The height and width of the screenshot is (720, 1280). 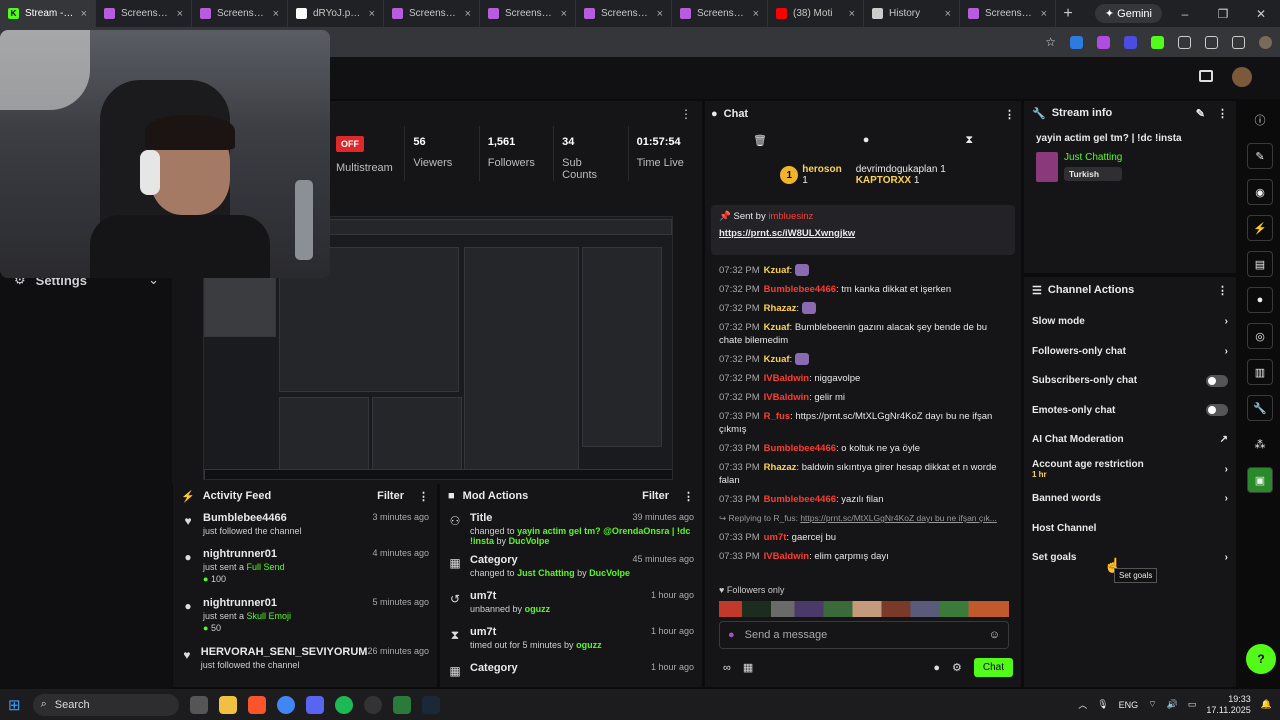 What do you see at coordinates (1093, 174) in the screenshot?
I see `tag-badge: Turkish` at bounding box center [1093, 174].